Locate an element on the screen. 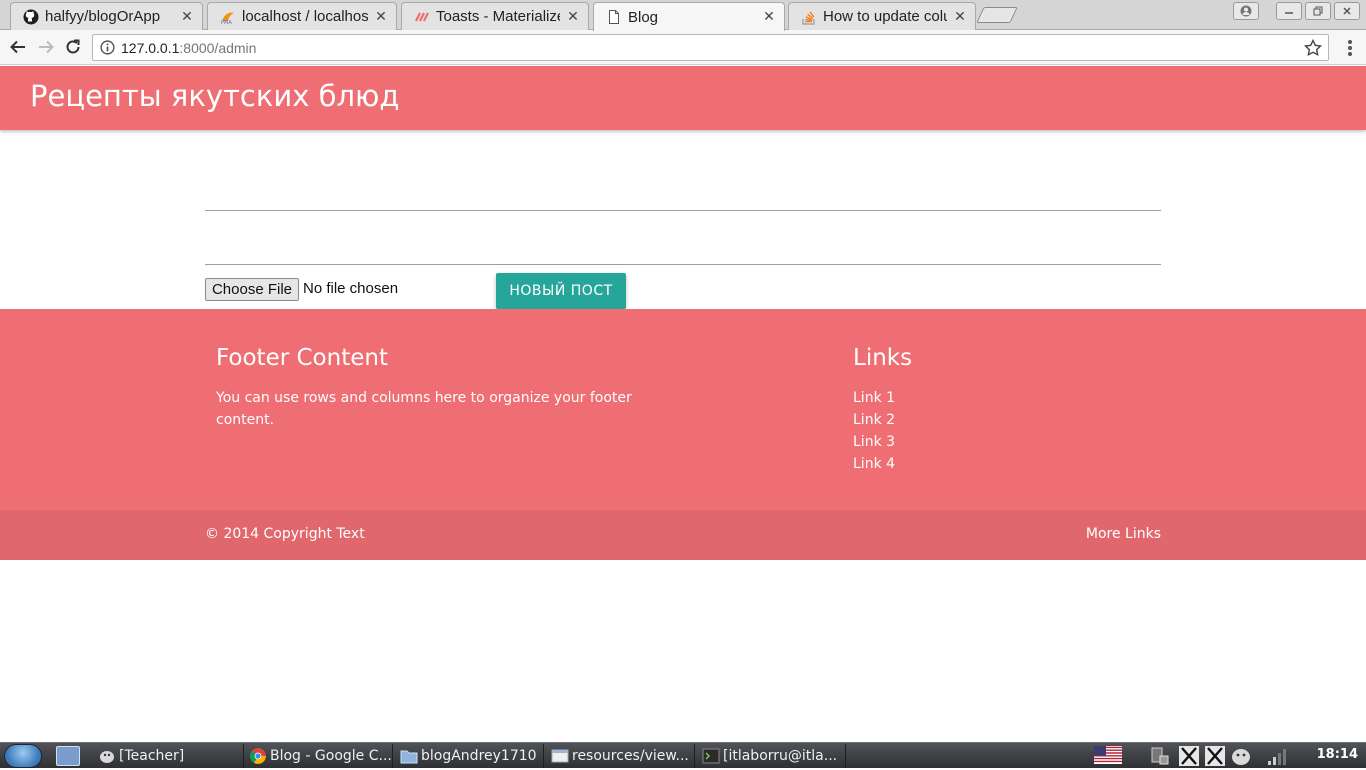  restore-button is located at coordinates (1318, 11).